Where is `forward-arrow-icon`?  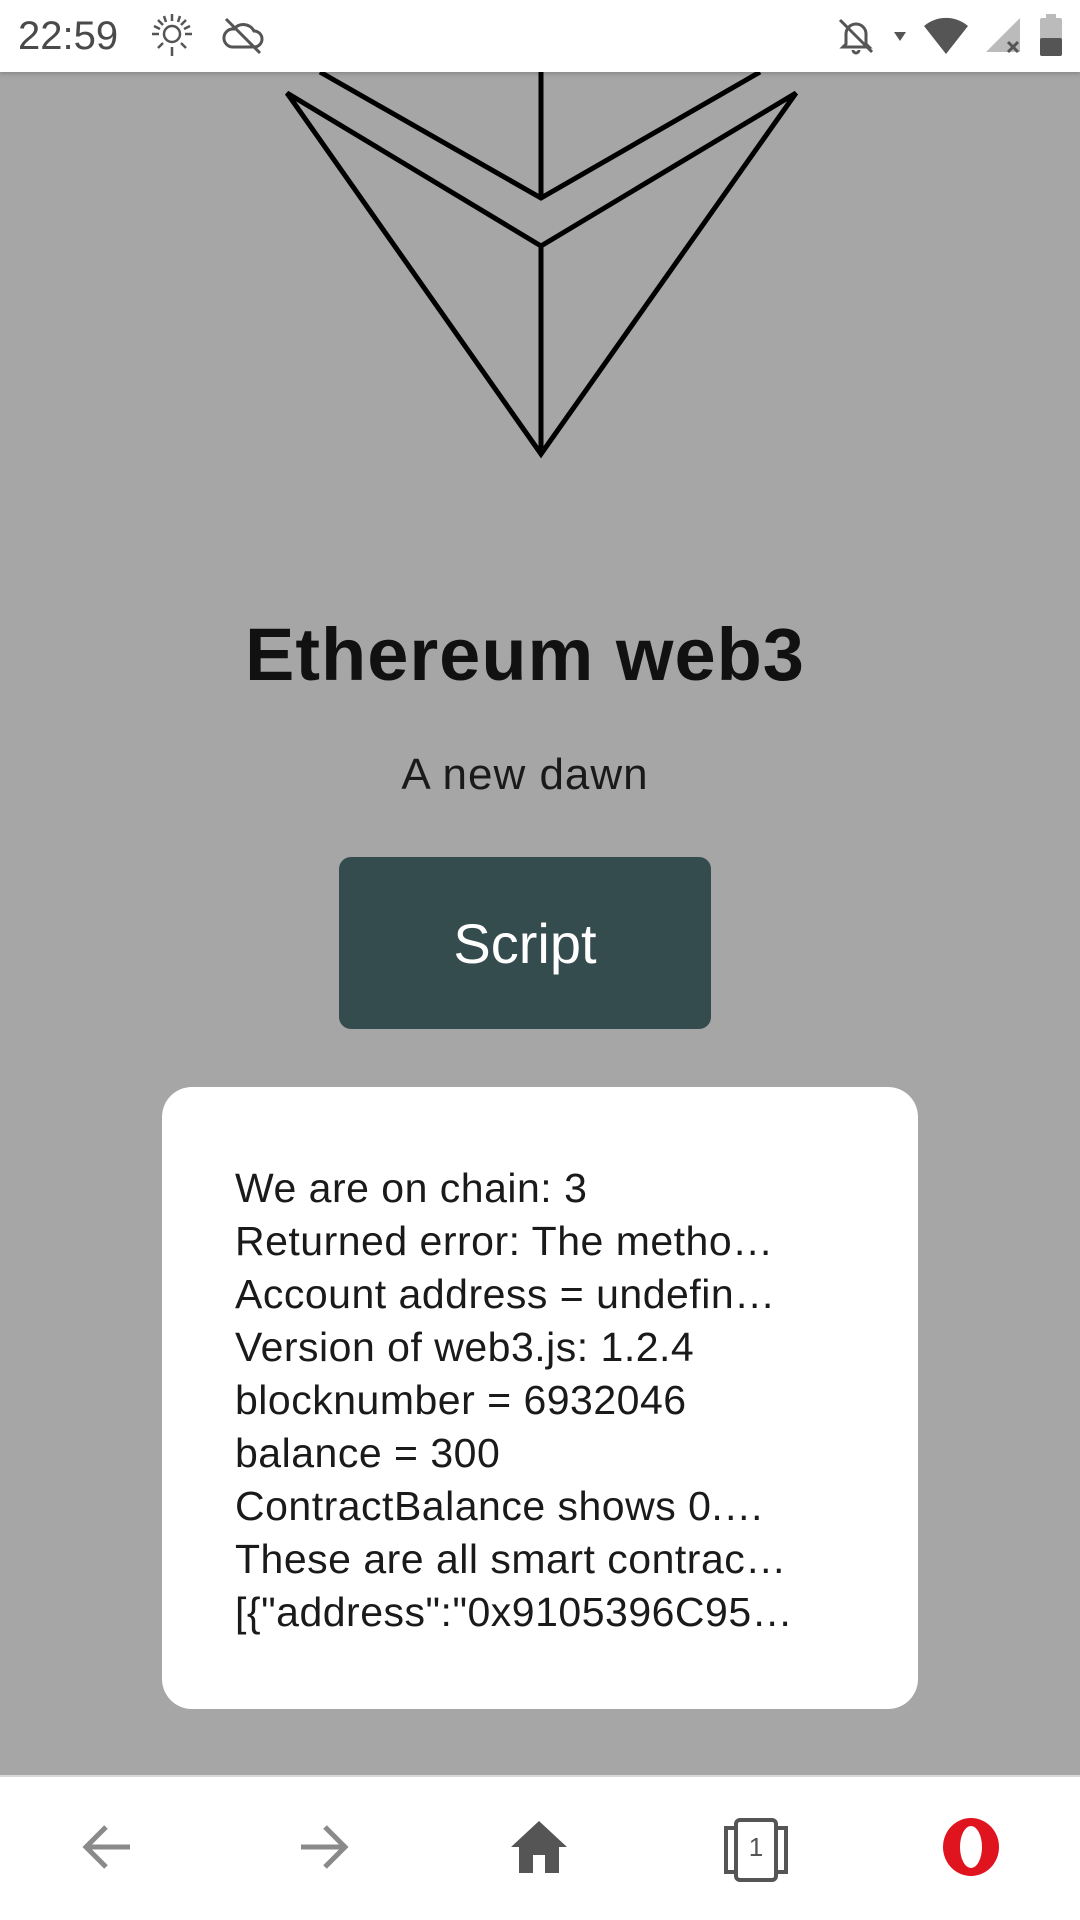 forward-arrow-icon is located at coordinates (323, 1849).